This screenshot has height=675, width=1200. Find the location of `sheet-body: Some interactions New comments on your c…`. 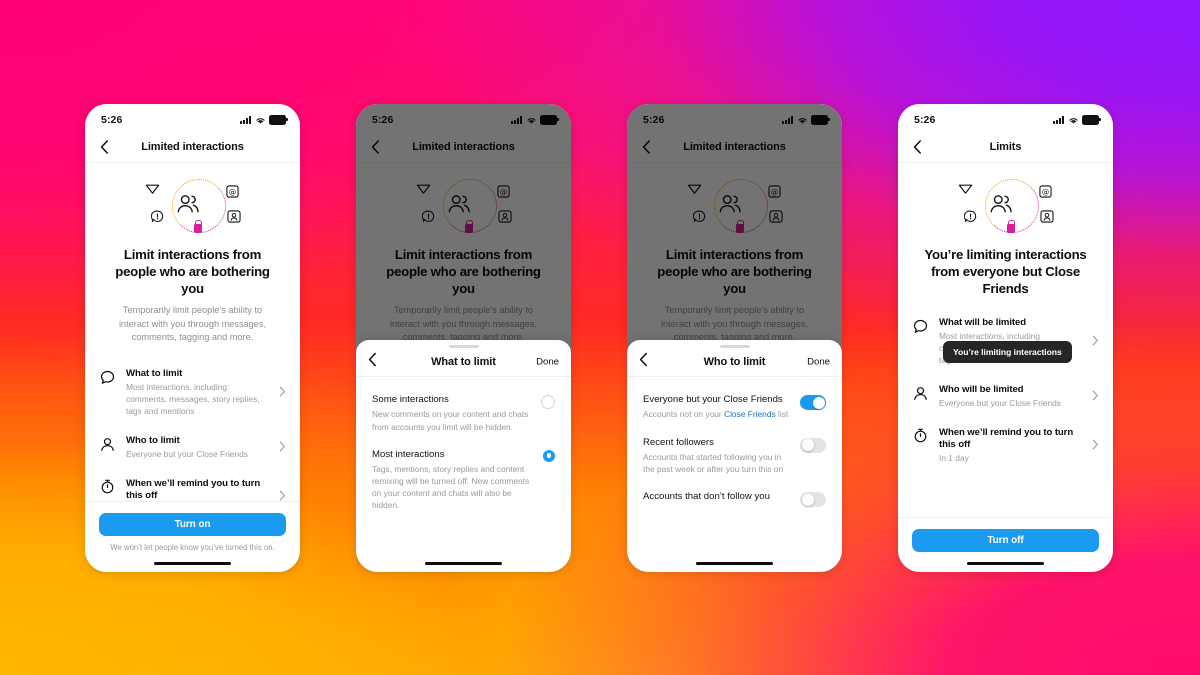

sheet-body: Some interactions New comments on your c… is located at coordinates (463, 464).